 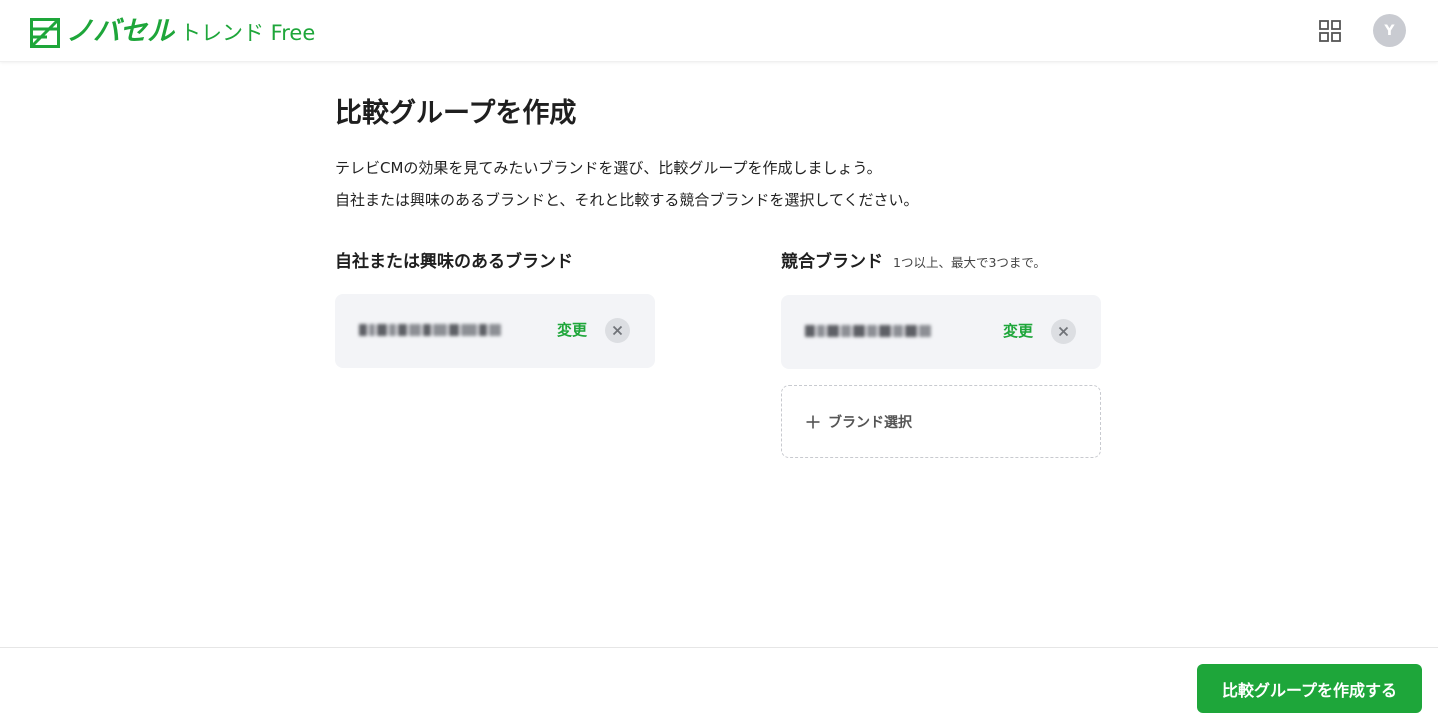 I want to click on footer-bar: 比較グループを作成する, so click(x=719, y=686).